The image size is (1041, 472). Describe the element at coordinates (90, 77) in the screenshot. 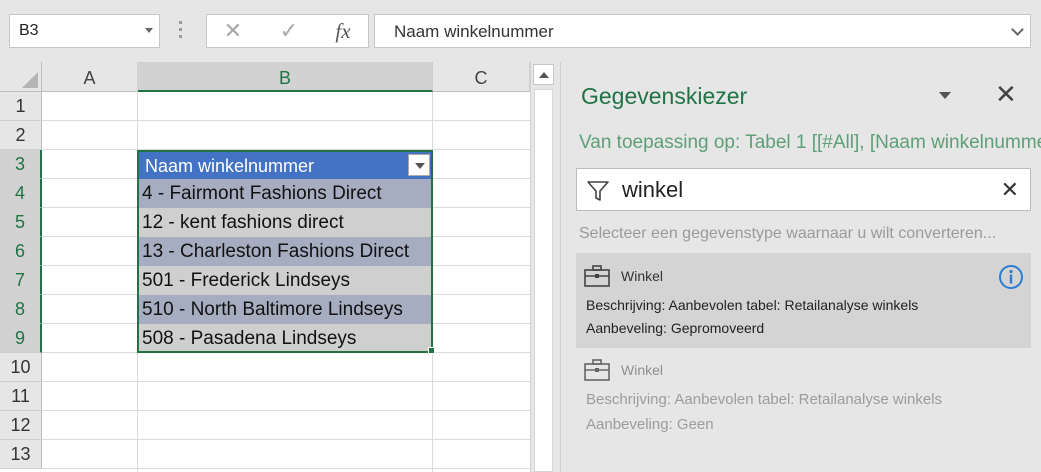

I see `column-header-a: A` at that location.